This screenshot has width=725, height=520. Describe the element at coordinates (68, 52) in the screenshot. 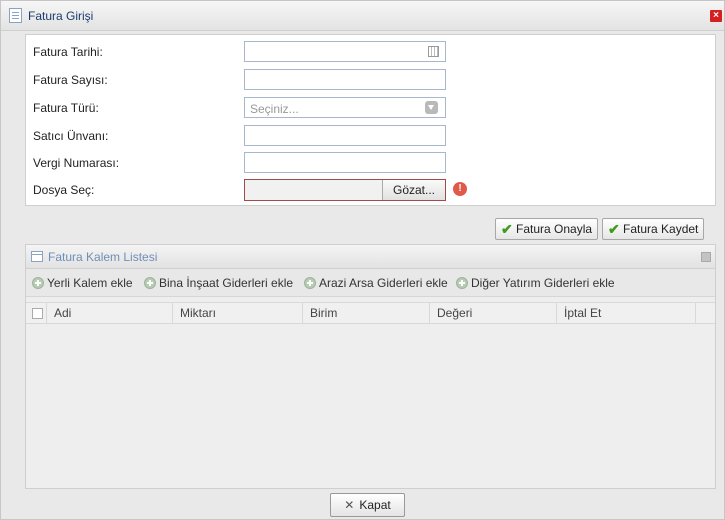

I see `invoice-date-label: Fatura Tarihi:` at that location.